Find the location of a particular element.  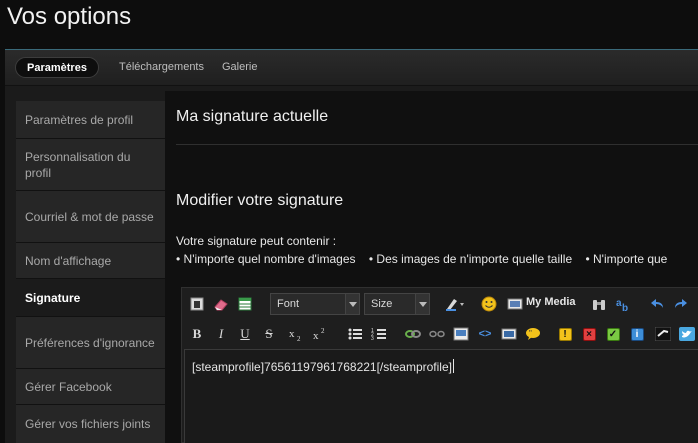

quote-icon: " is located at coordinates (533, 334).